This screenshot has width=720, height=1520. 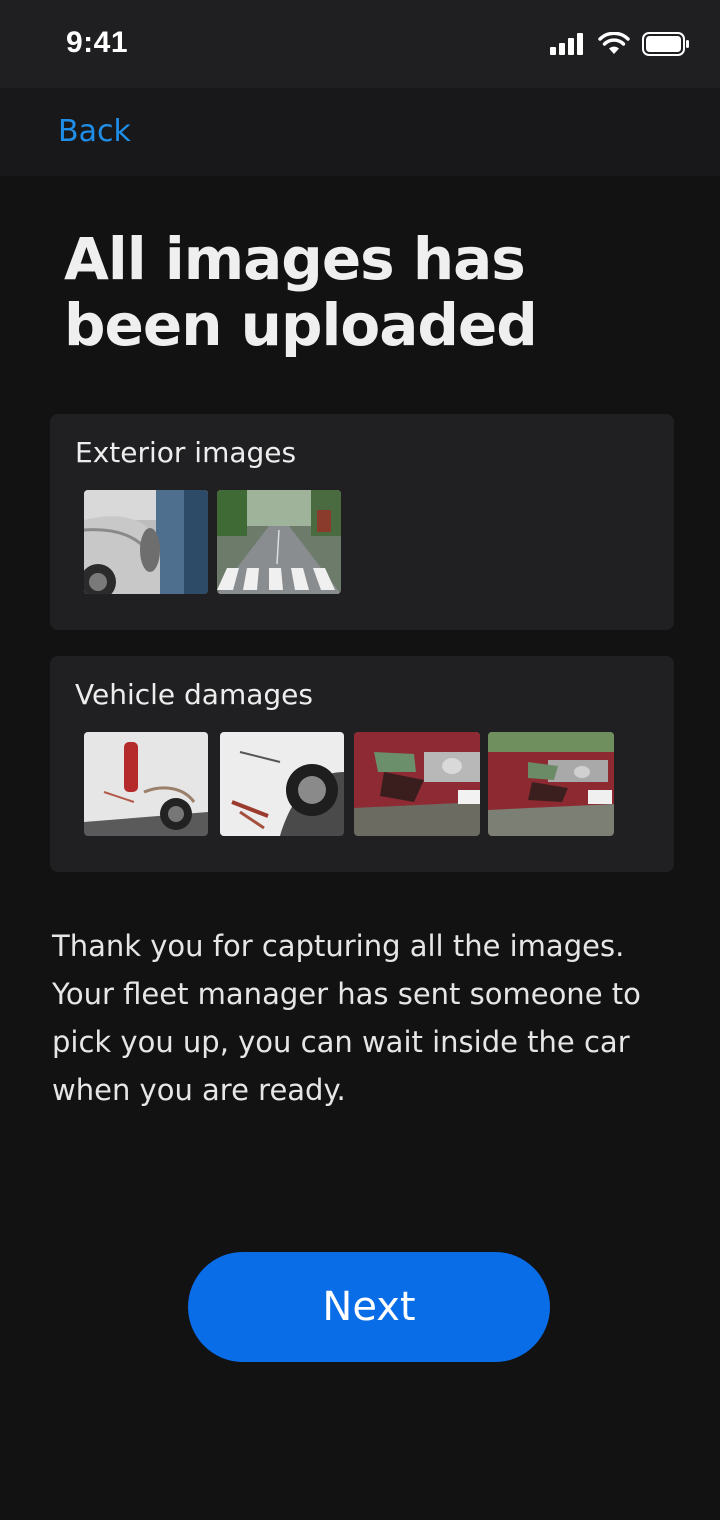 What do you see at coordinates (568, 46) in the screenshot?
I see `signal-icon` at bounding box center [568, 46].